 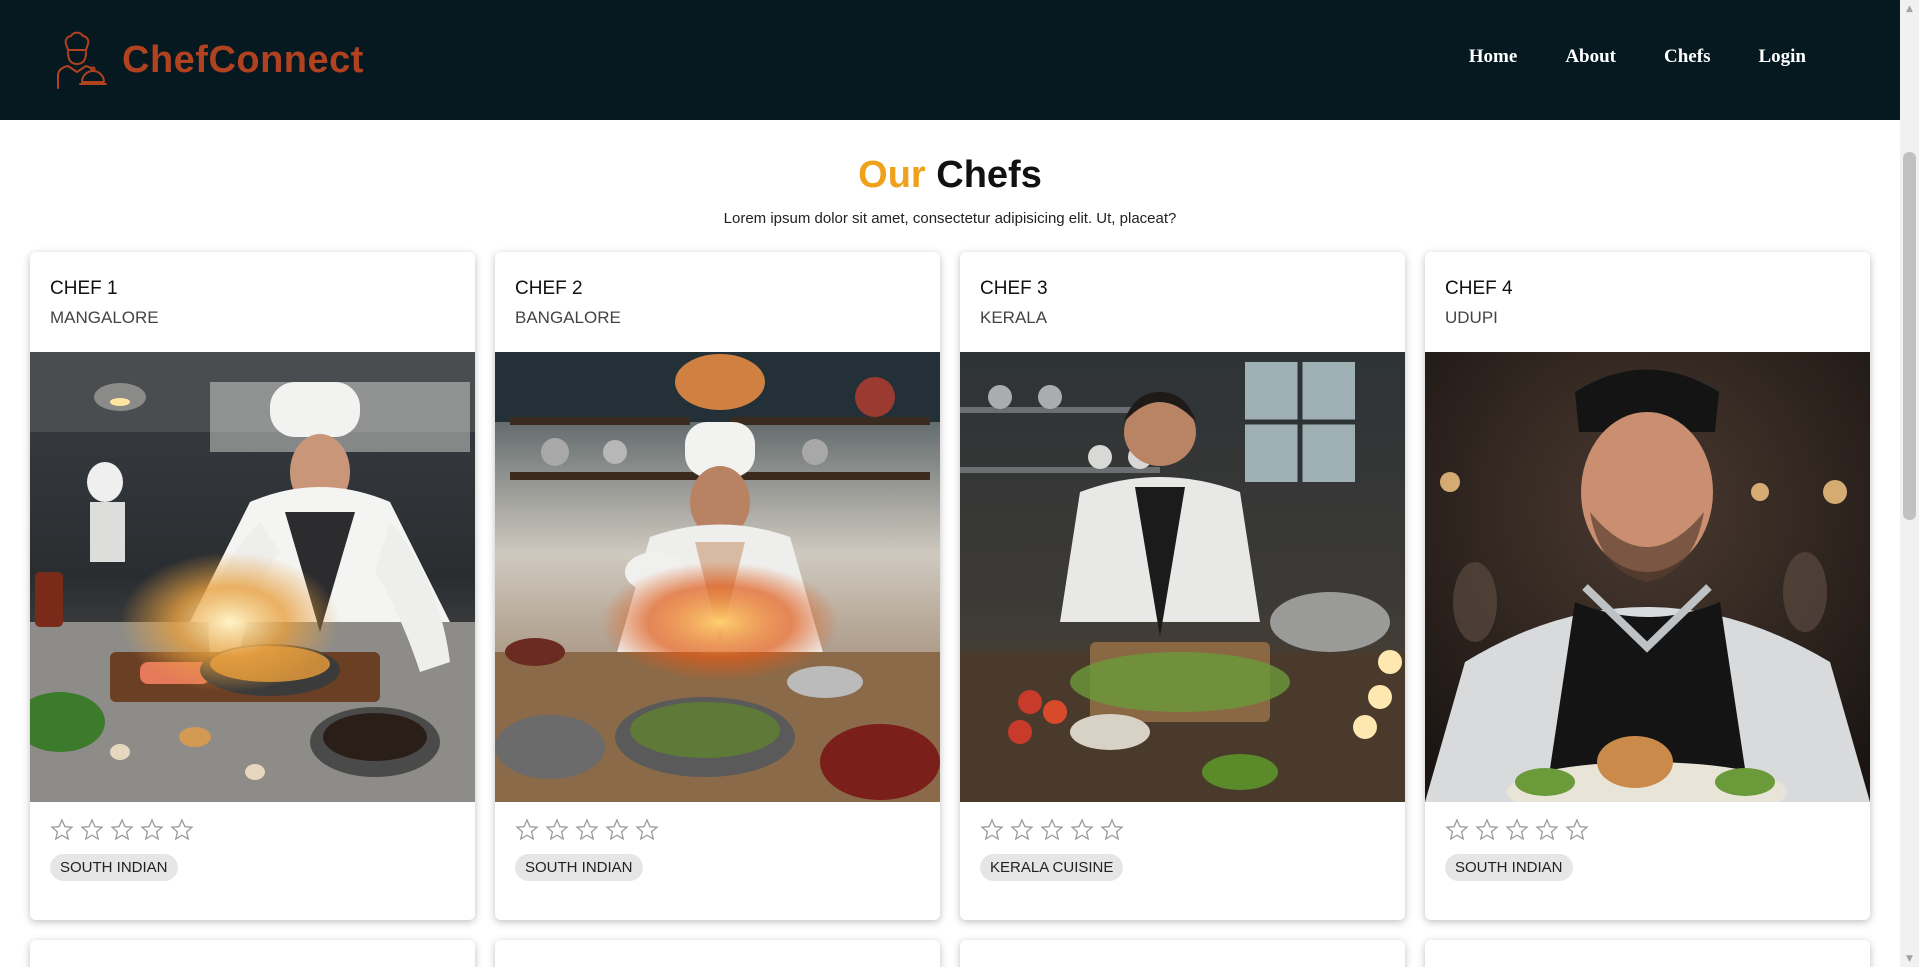 I want to click on nav-about-link: About, so click(x=1590, y=57).